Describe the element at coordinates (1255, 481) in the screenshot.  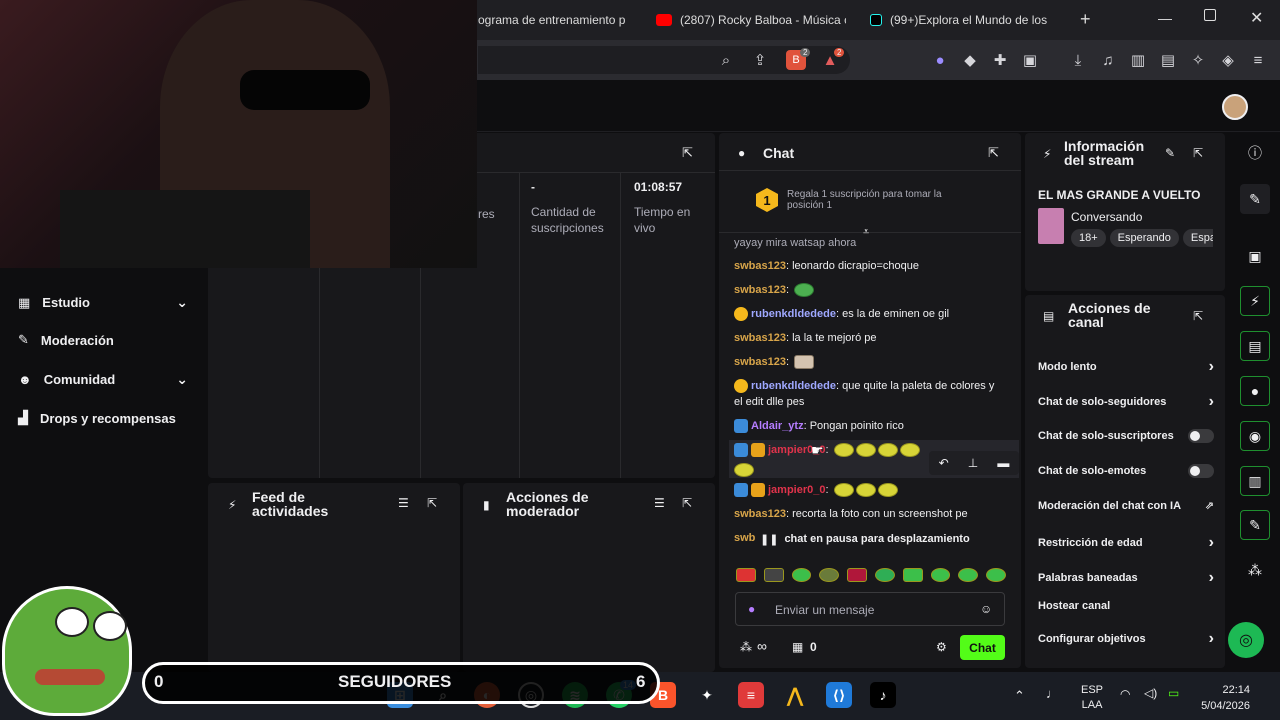
I see `channel-icon: ▥` at that location.